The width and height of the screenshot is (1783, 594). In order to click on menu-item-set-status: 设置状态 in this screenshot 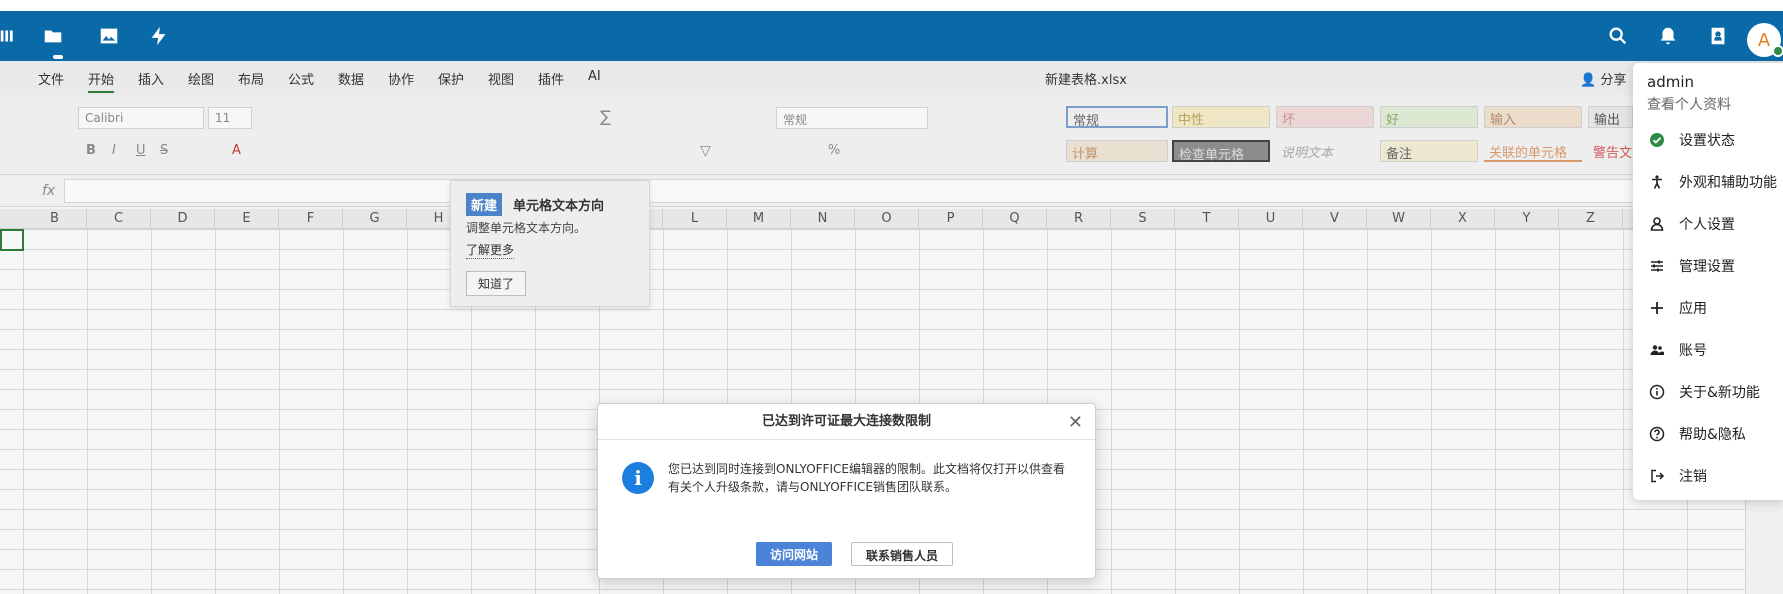, I will do `click(1715, 140)`.